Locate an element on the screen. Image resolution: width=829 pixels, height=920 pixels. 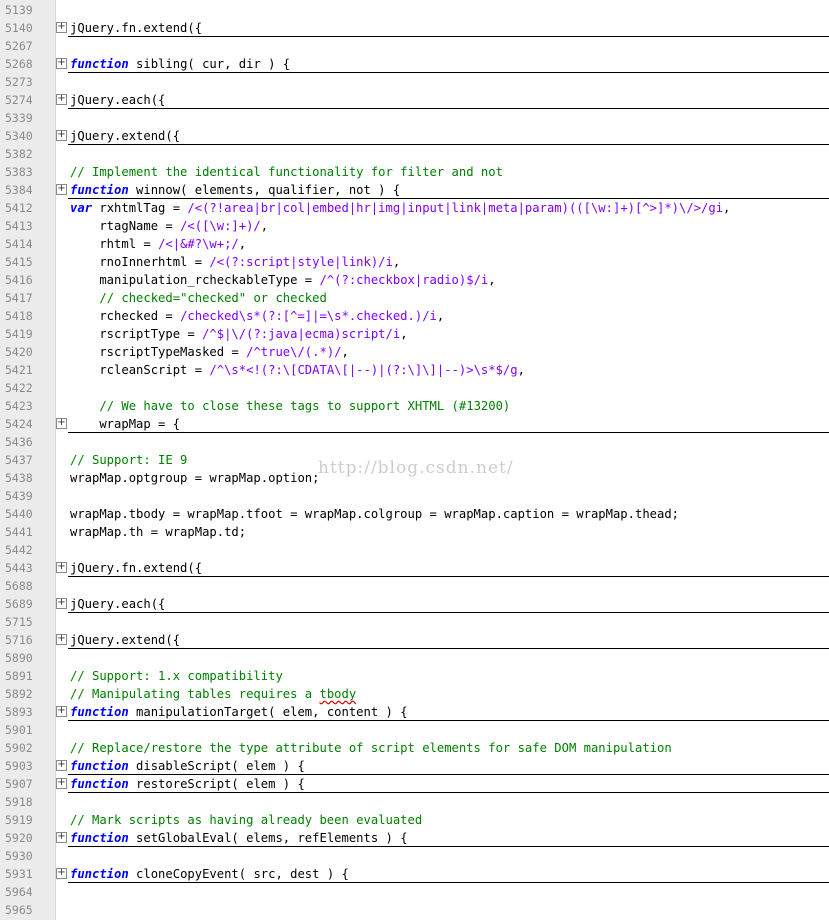
code-text: // Support: 1.x compatibility is located at coordinates (176, 676).